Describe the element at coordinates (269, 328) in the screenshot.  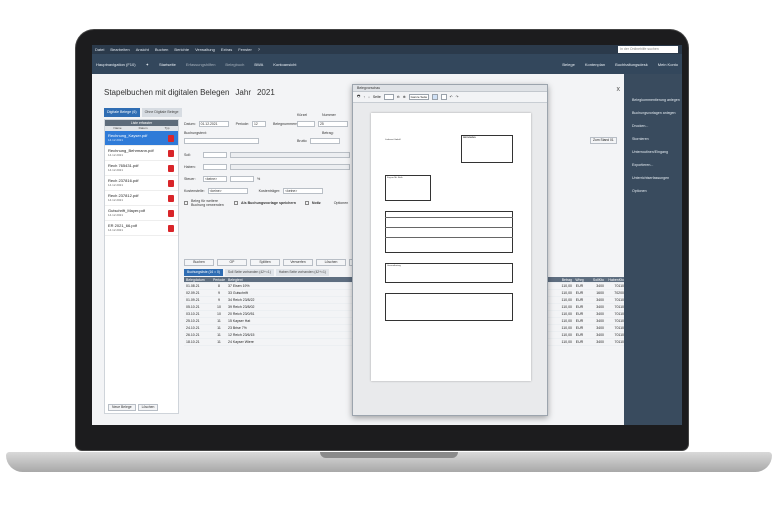
I see `table-row: 24.10.21 11 23 Brise 7%` at that location.